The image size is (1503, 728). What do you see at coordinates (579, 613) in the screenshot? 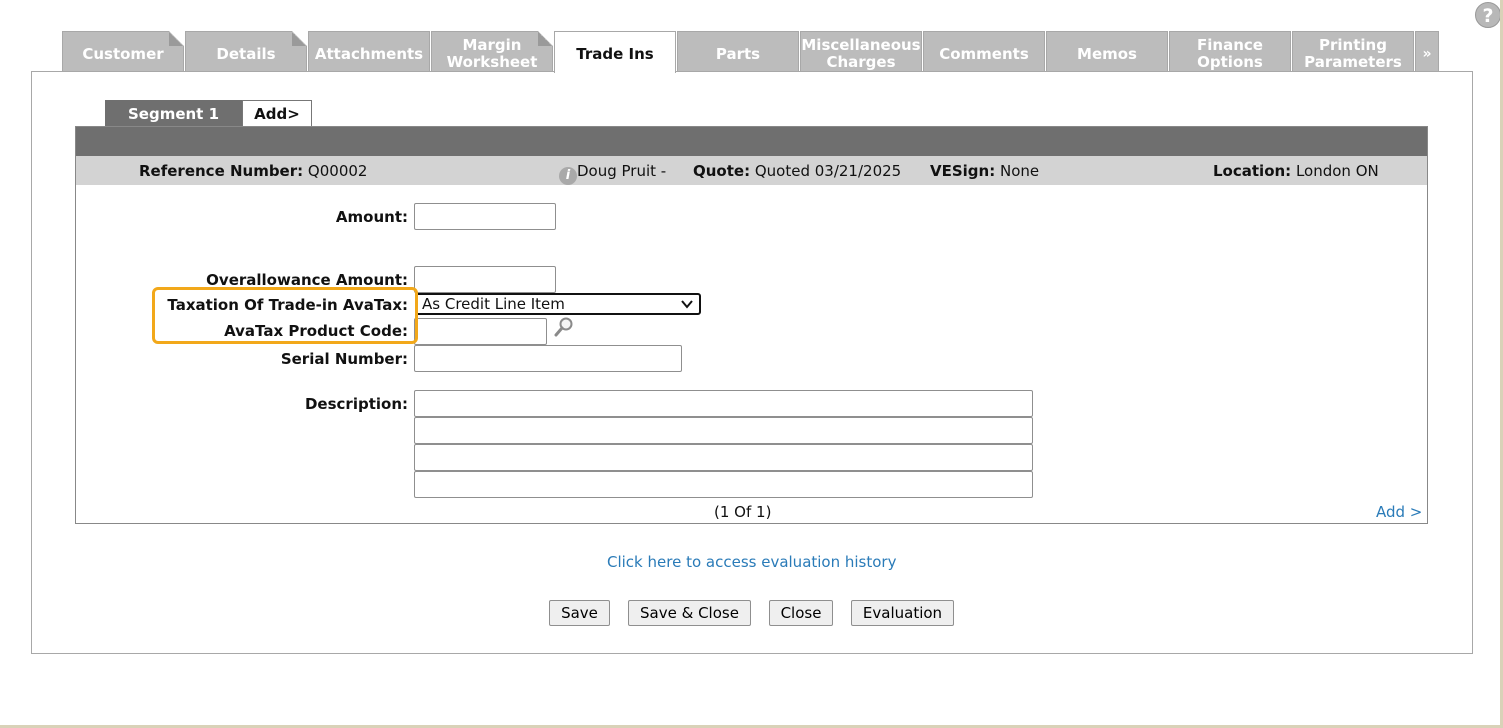
I see `save-button: Save` at bounding box center [579, 613].